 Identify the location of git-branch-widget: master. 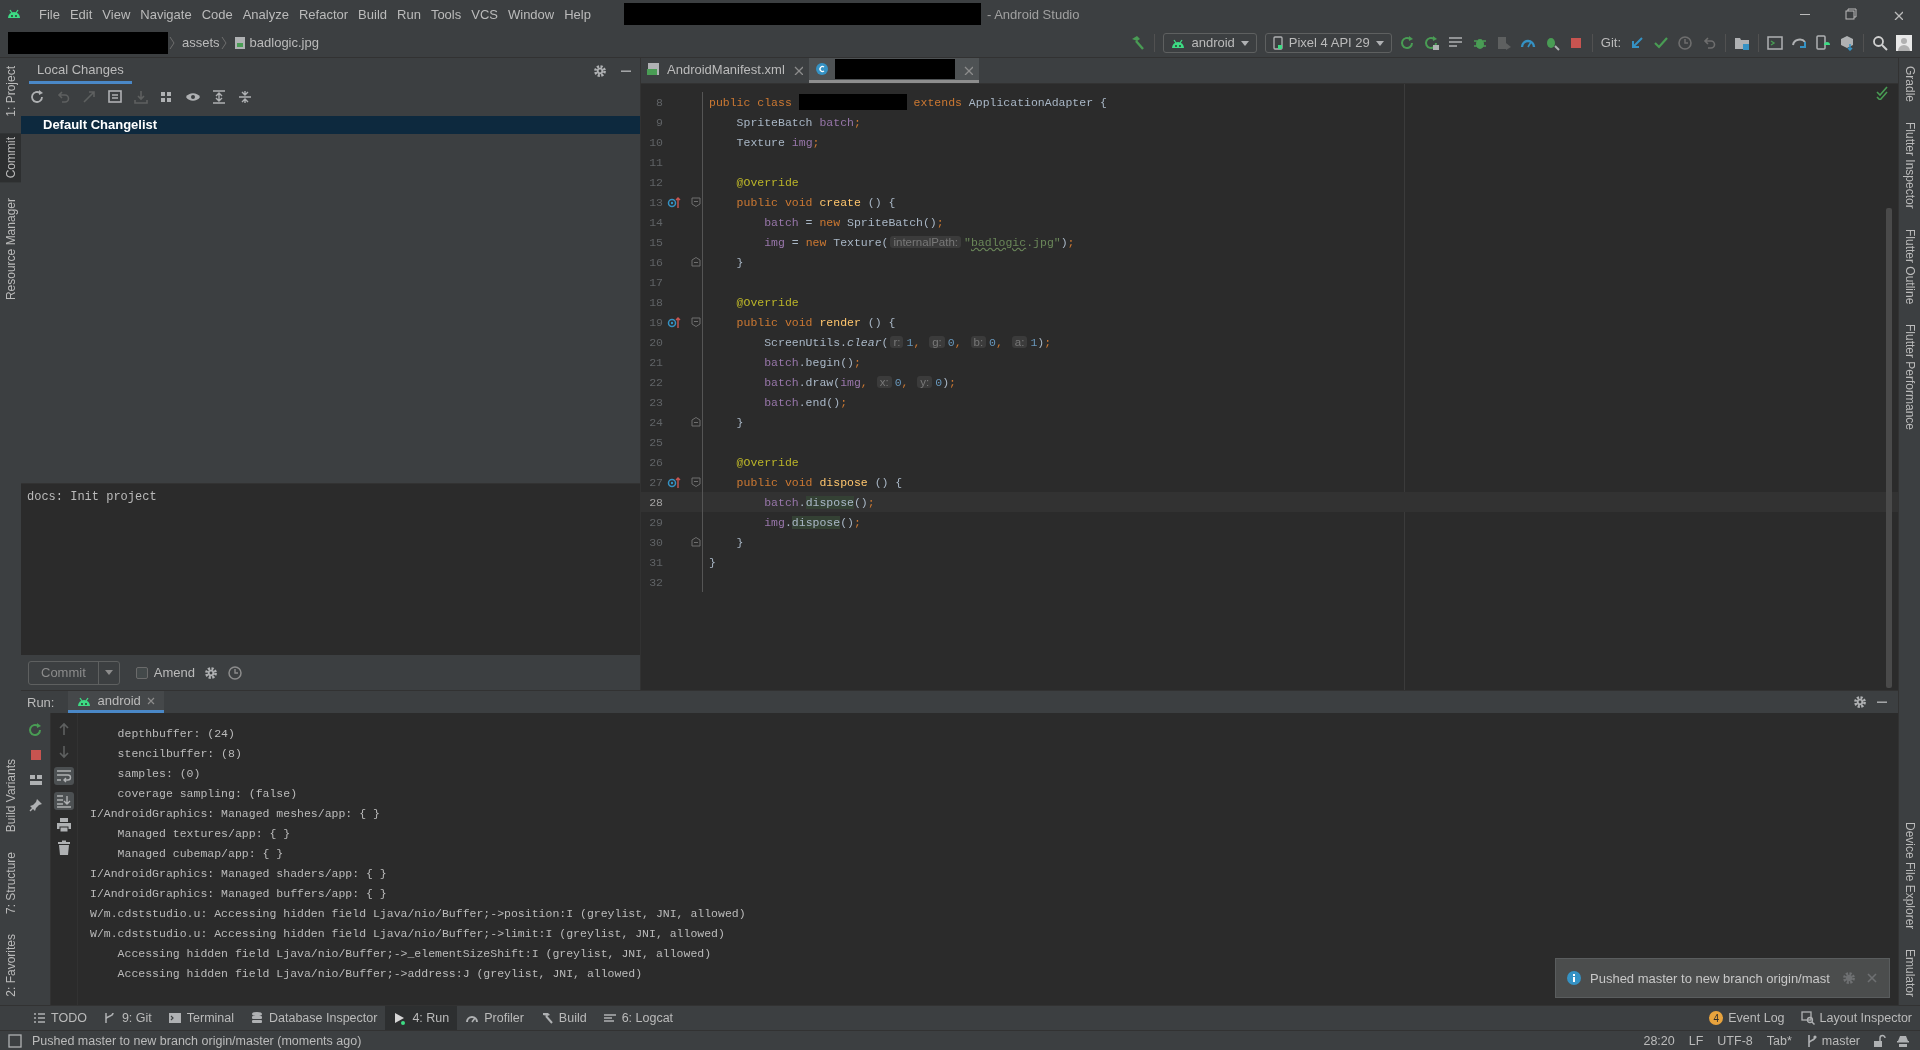
(1832, 1040).